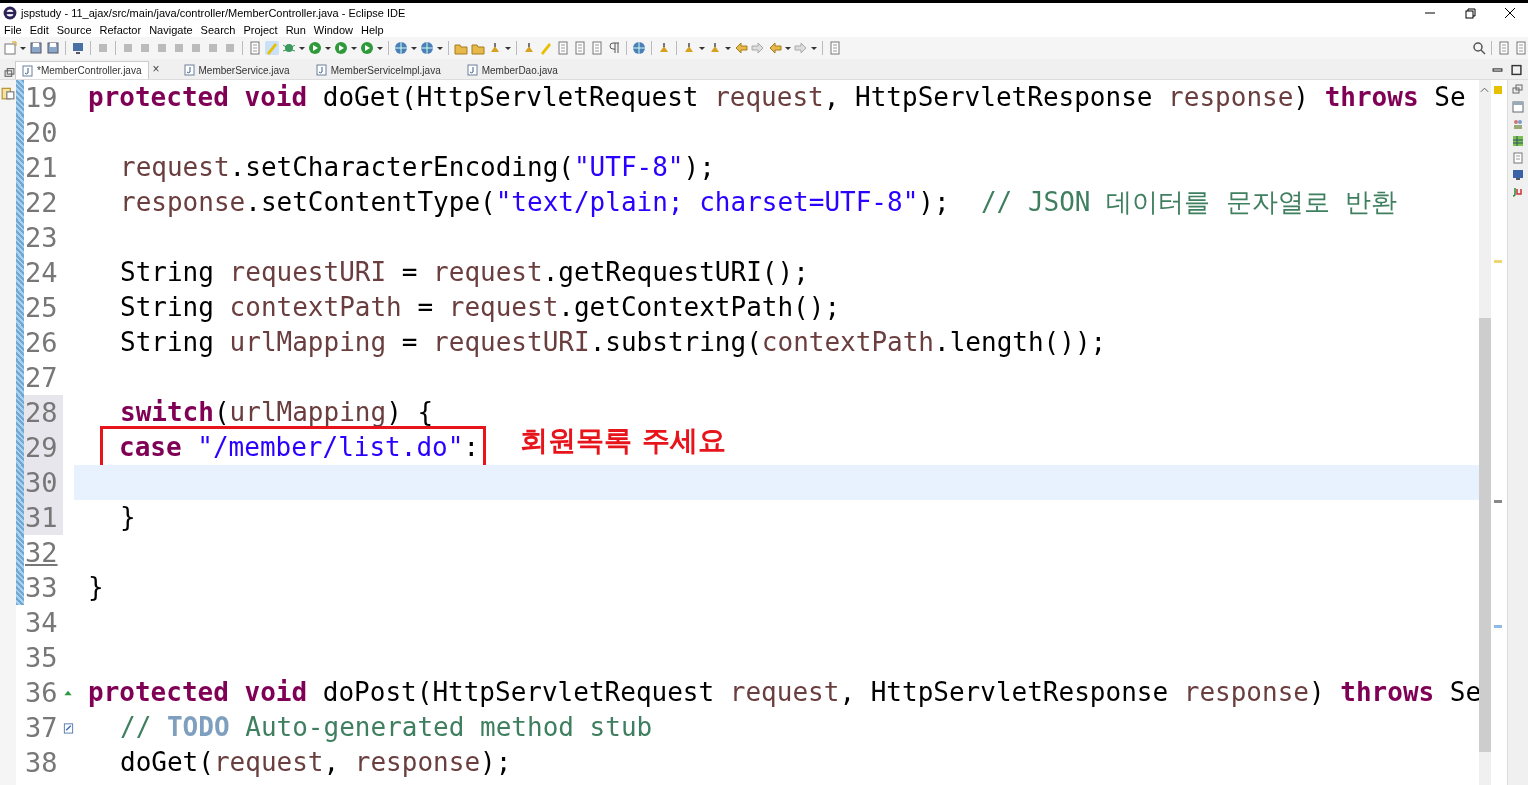 This screenshot has height=785, width=1528. Describe the element at coordinates (41, 238) in the screenshot. I see `line-number: 23` at that location.